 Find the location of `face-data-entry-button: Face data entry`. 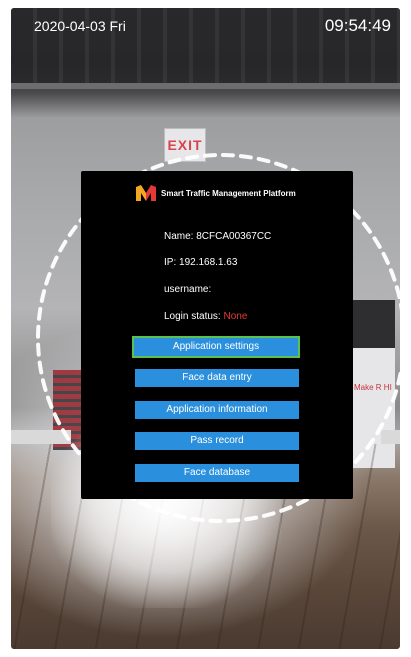

face-data-entry-button: Face data entry is located at coordinates (217, 378).